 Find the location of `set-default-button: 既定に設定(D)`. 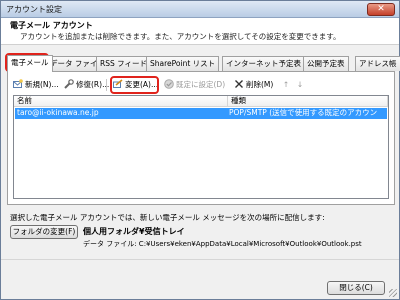

set-default-button: 既定に設定(D) is located at coordinates (194, 85).